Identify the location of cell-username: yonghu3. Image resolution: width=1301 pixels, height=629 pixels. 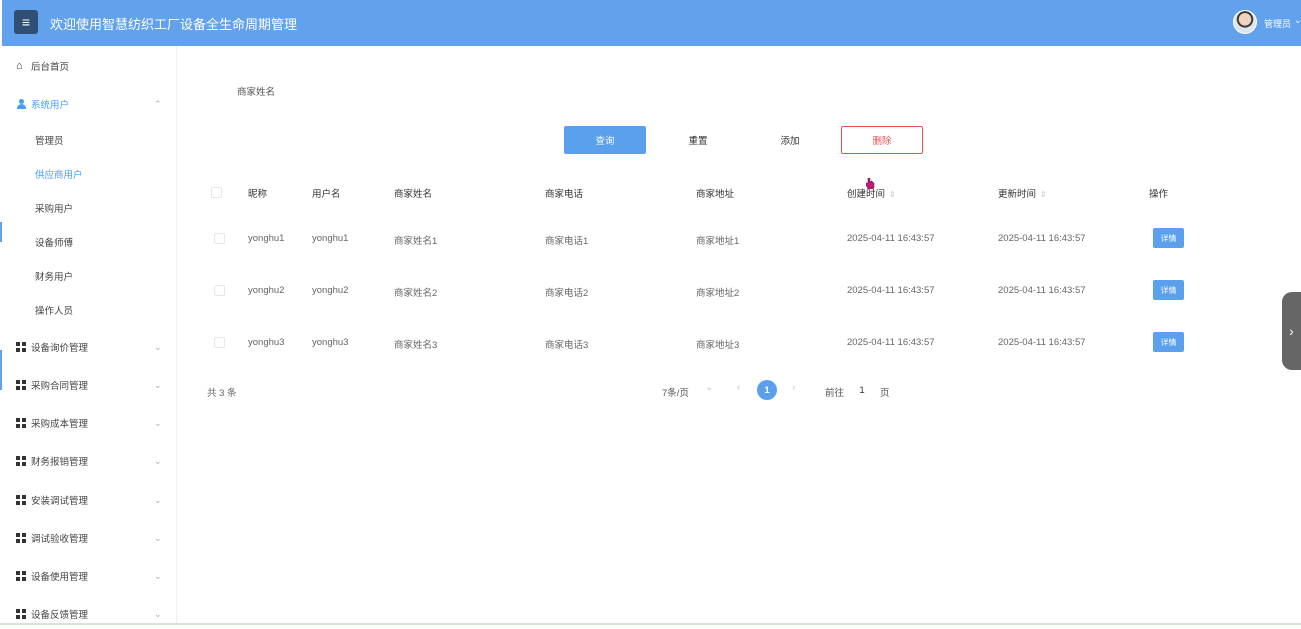
(330, 342).